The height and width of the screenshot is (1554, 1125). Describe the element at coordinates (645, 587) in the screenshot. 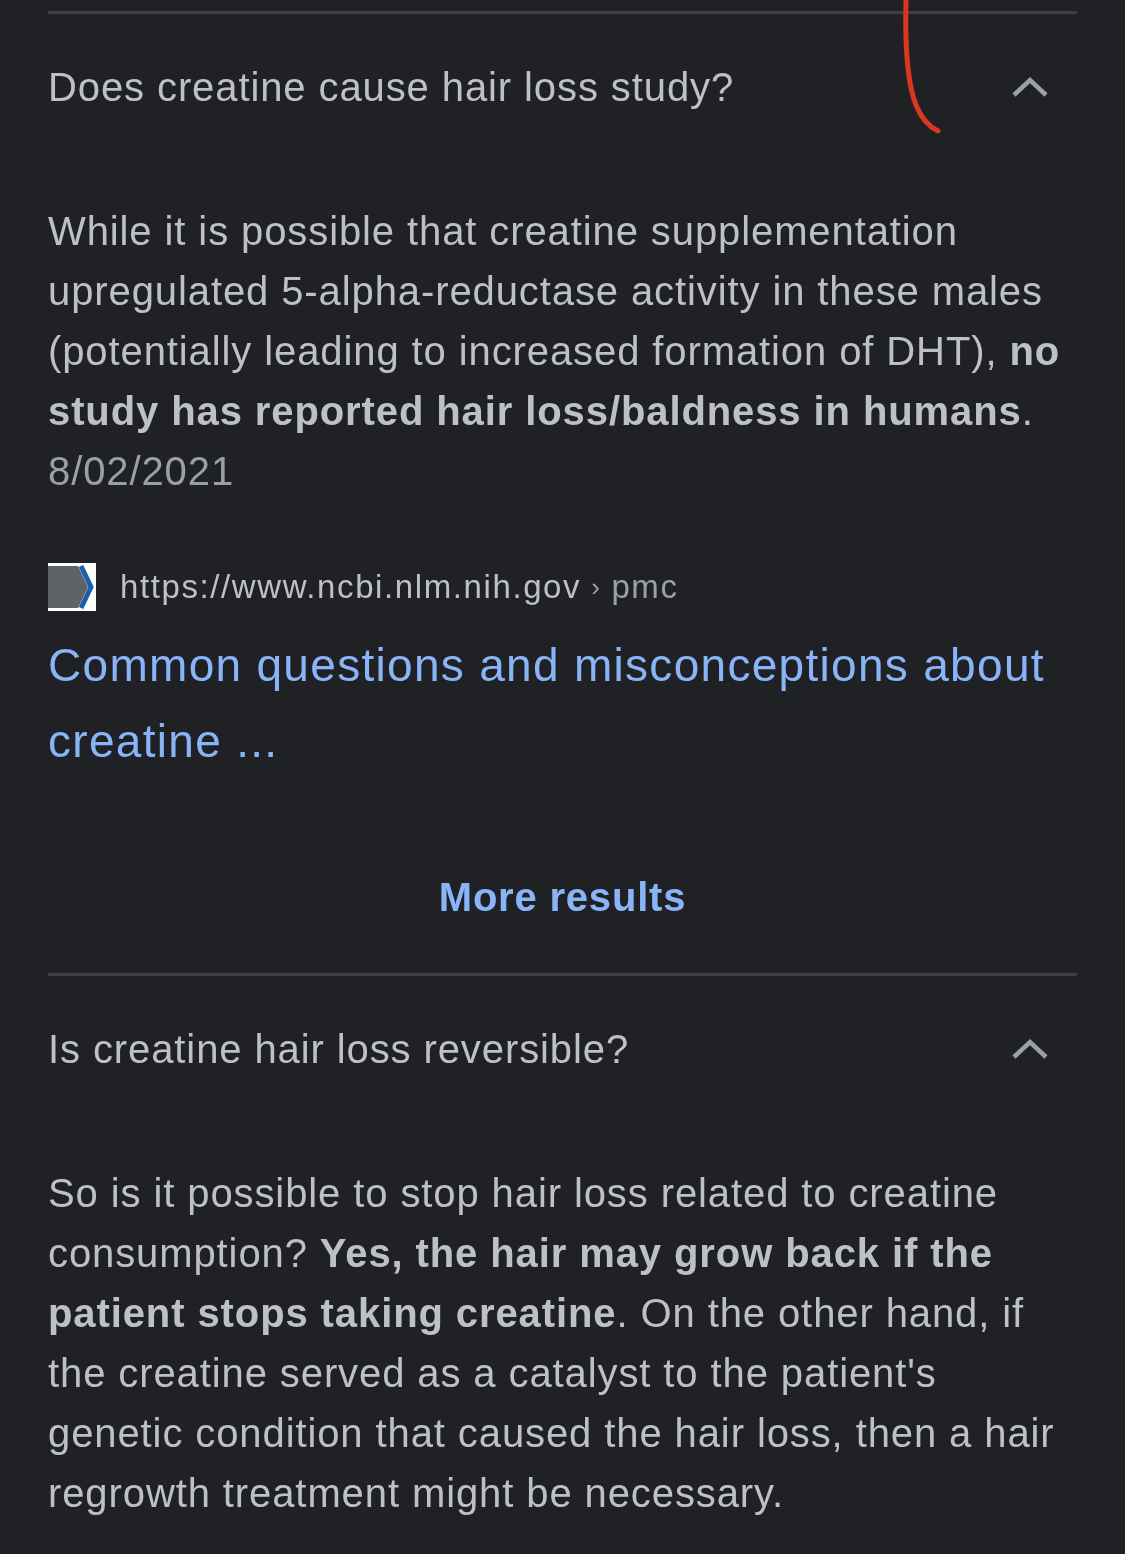

I see `source-path: pmc` at that location.